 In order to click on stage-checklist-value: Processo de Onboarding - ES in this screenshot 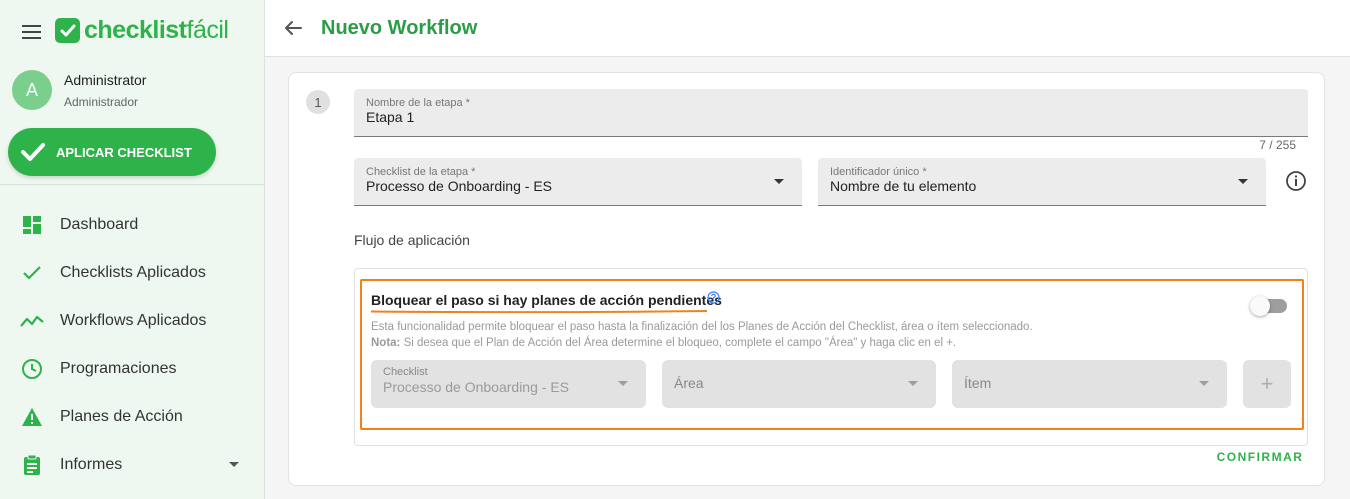, I will do `click(459, 186)`.